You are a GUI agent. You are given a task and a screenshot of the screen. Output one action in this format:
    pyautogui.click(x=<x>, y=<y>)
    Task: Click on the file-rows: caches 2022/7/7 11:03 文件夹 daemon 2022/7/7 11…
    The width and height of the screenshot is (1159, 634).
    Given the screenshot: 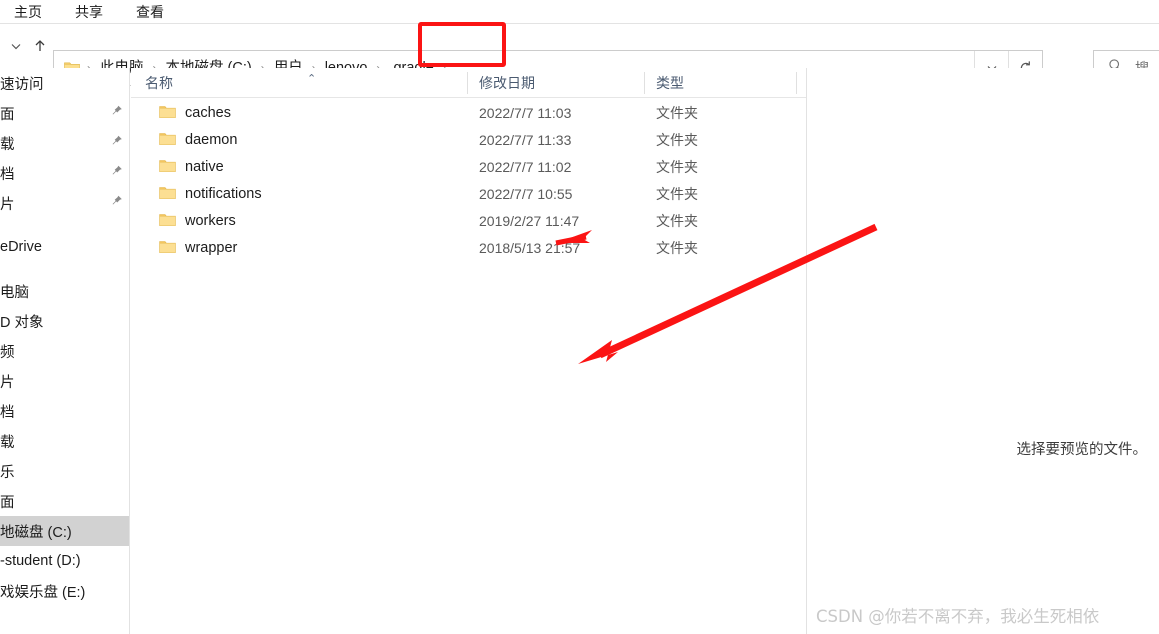 What is the action you would take?
    pyautogui.click(x=468, y=180)
    